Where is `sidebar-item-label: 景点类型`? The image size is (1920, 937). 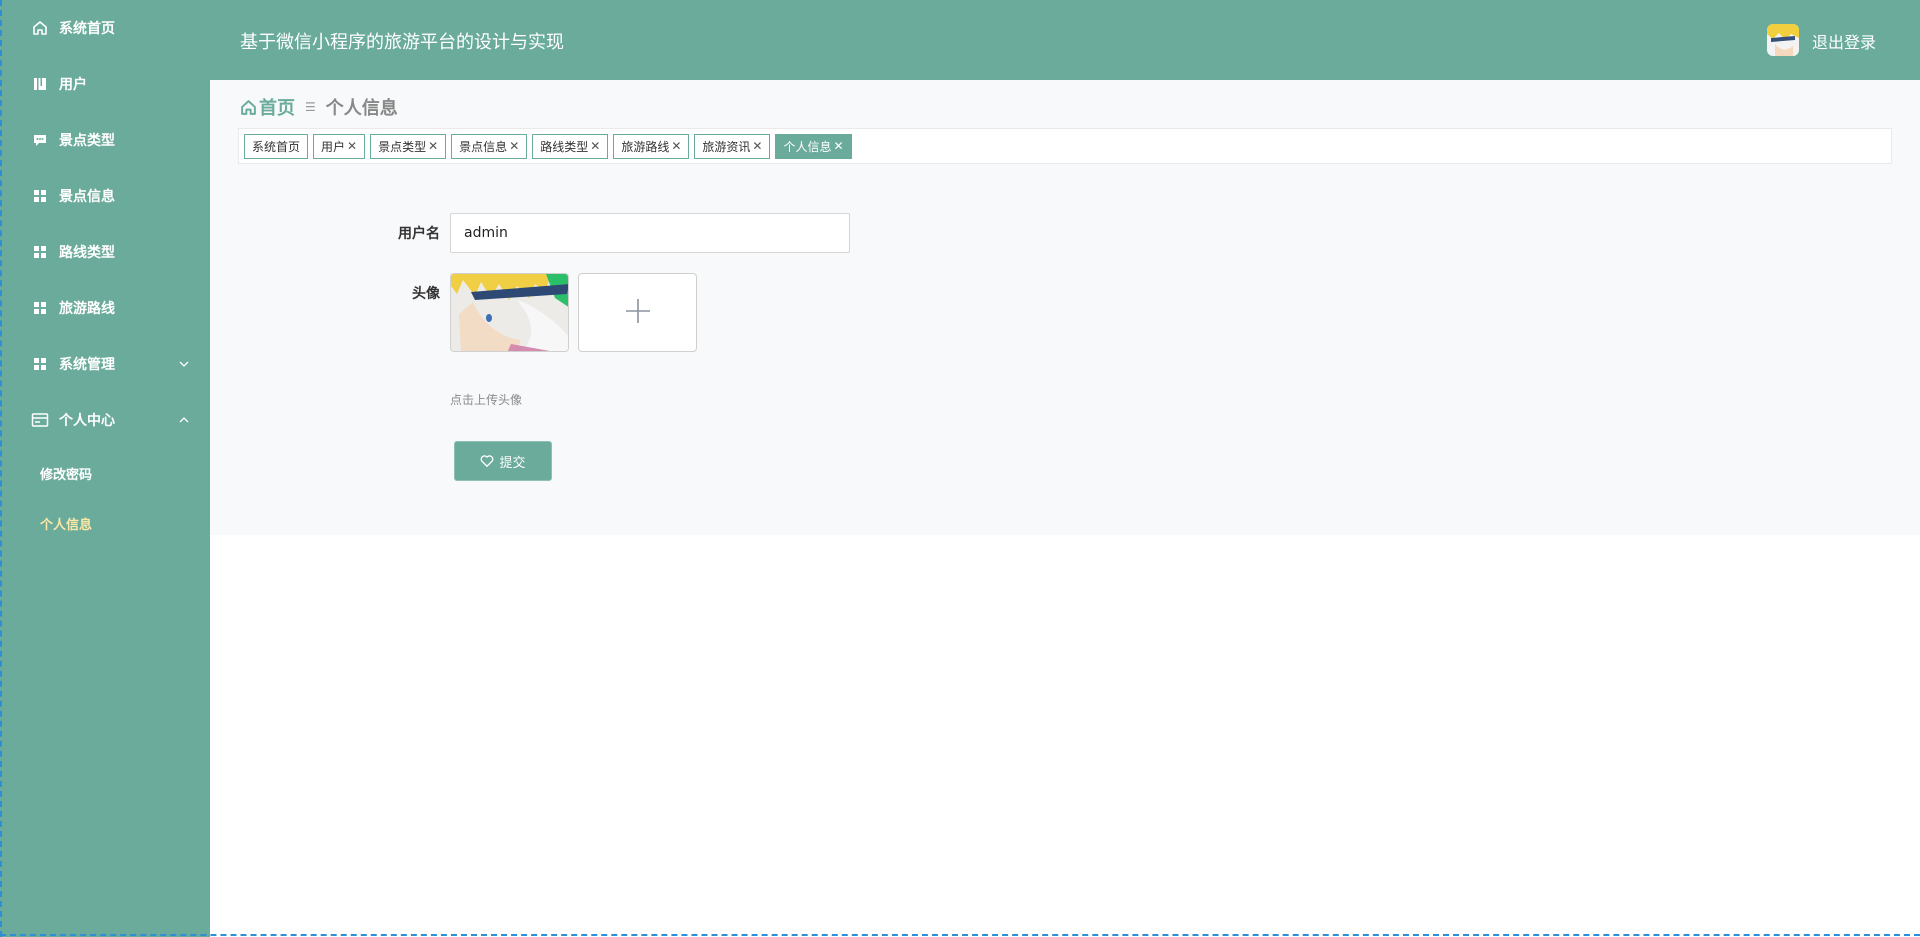 sidebar-item-label: 景点类型 is located at coordinates (87, 141).